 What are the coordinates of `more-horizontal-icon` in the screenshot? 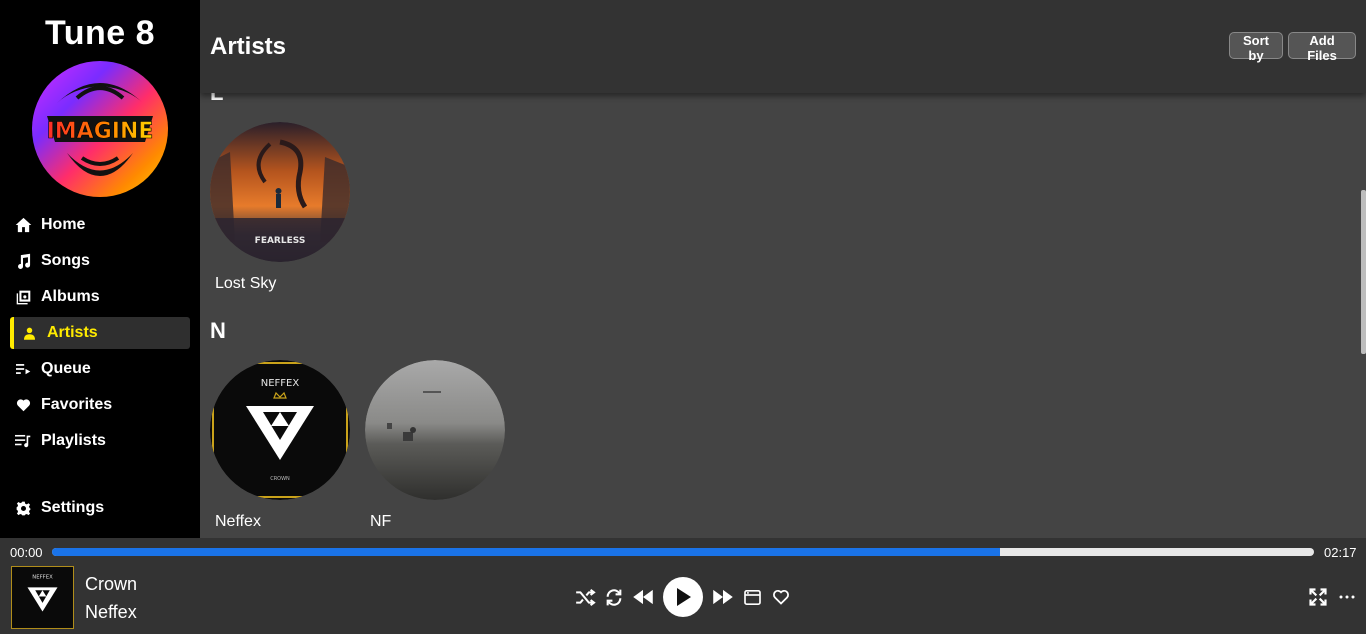 It's located at (1347, 597).